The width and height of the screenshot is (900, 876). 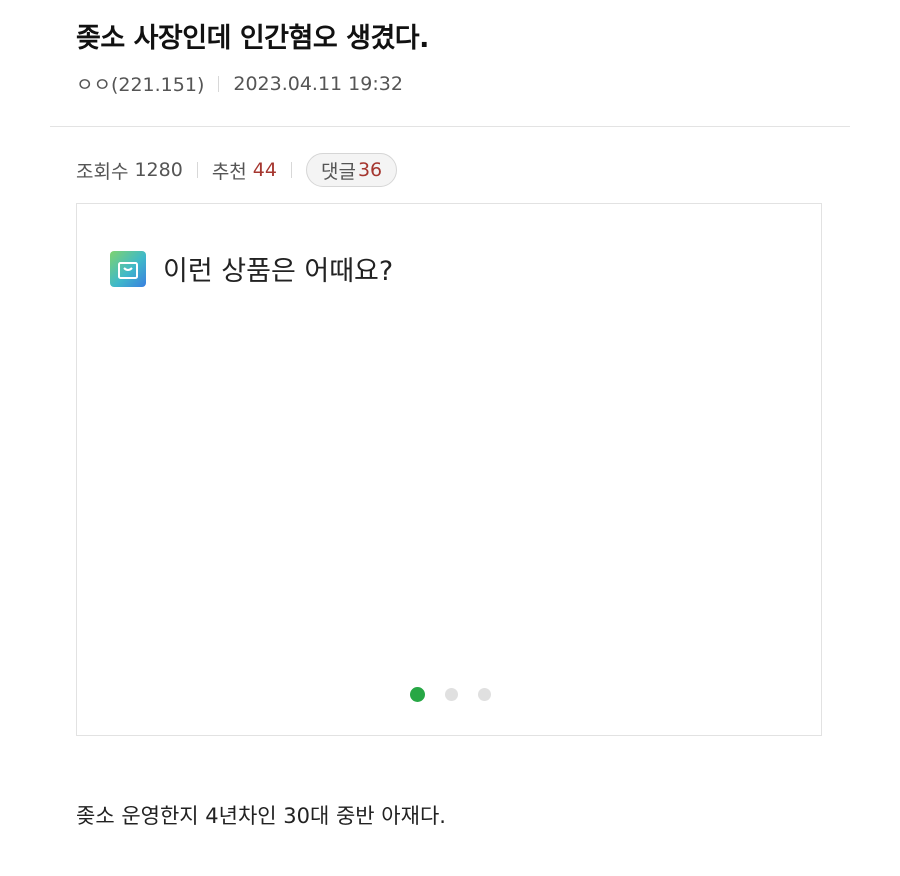 What do you see at coordinates (128, 268) in the screenshot?
I see `shopping-bag-icon` at bounding box center [128, 268].